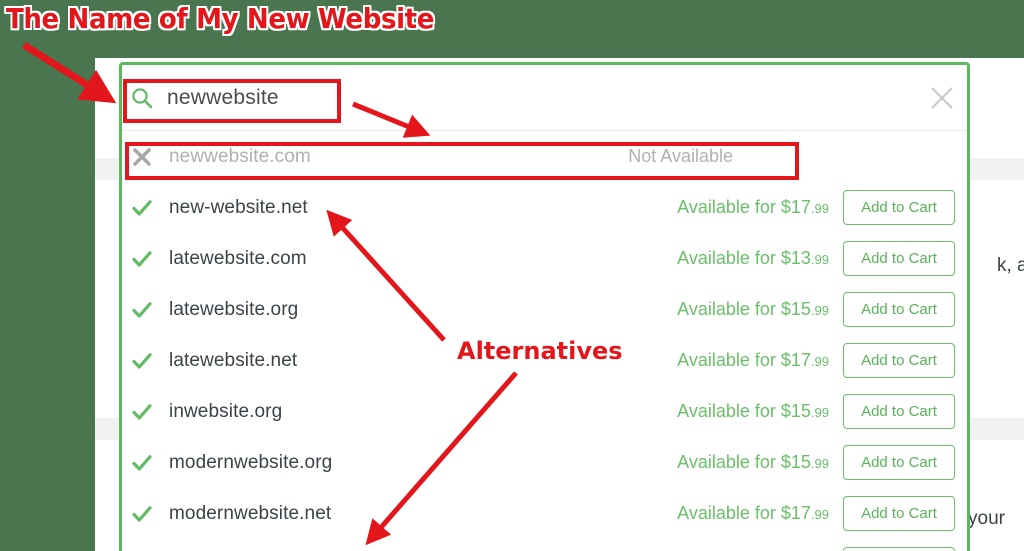 The image size is (1024, 551). Describe the element at coordinates (544, 156) in the screenshot. I see `table-row: newwebsite.com Not Available` at that location.